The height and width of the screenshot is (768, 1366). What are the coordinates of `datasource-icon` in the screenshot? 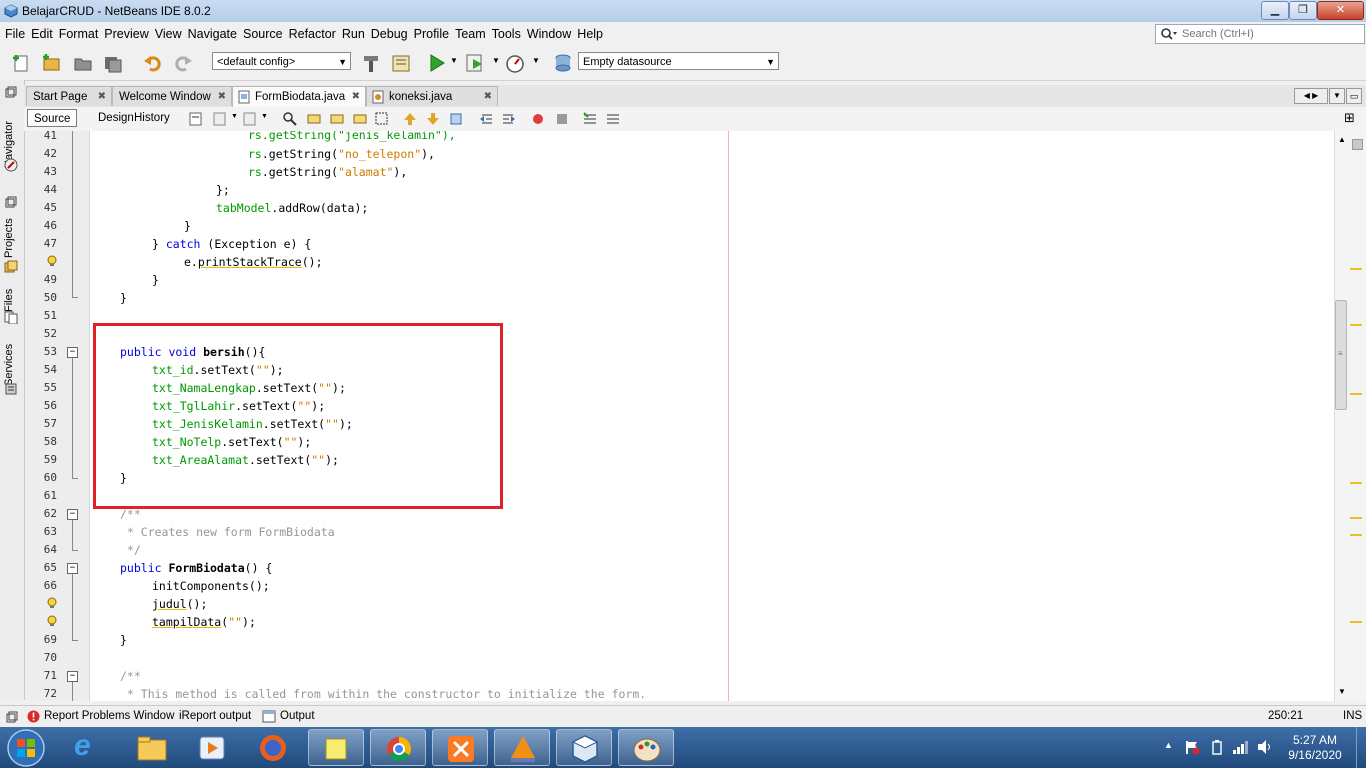 It's located at (563, 63).